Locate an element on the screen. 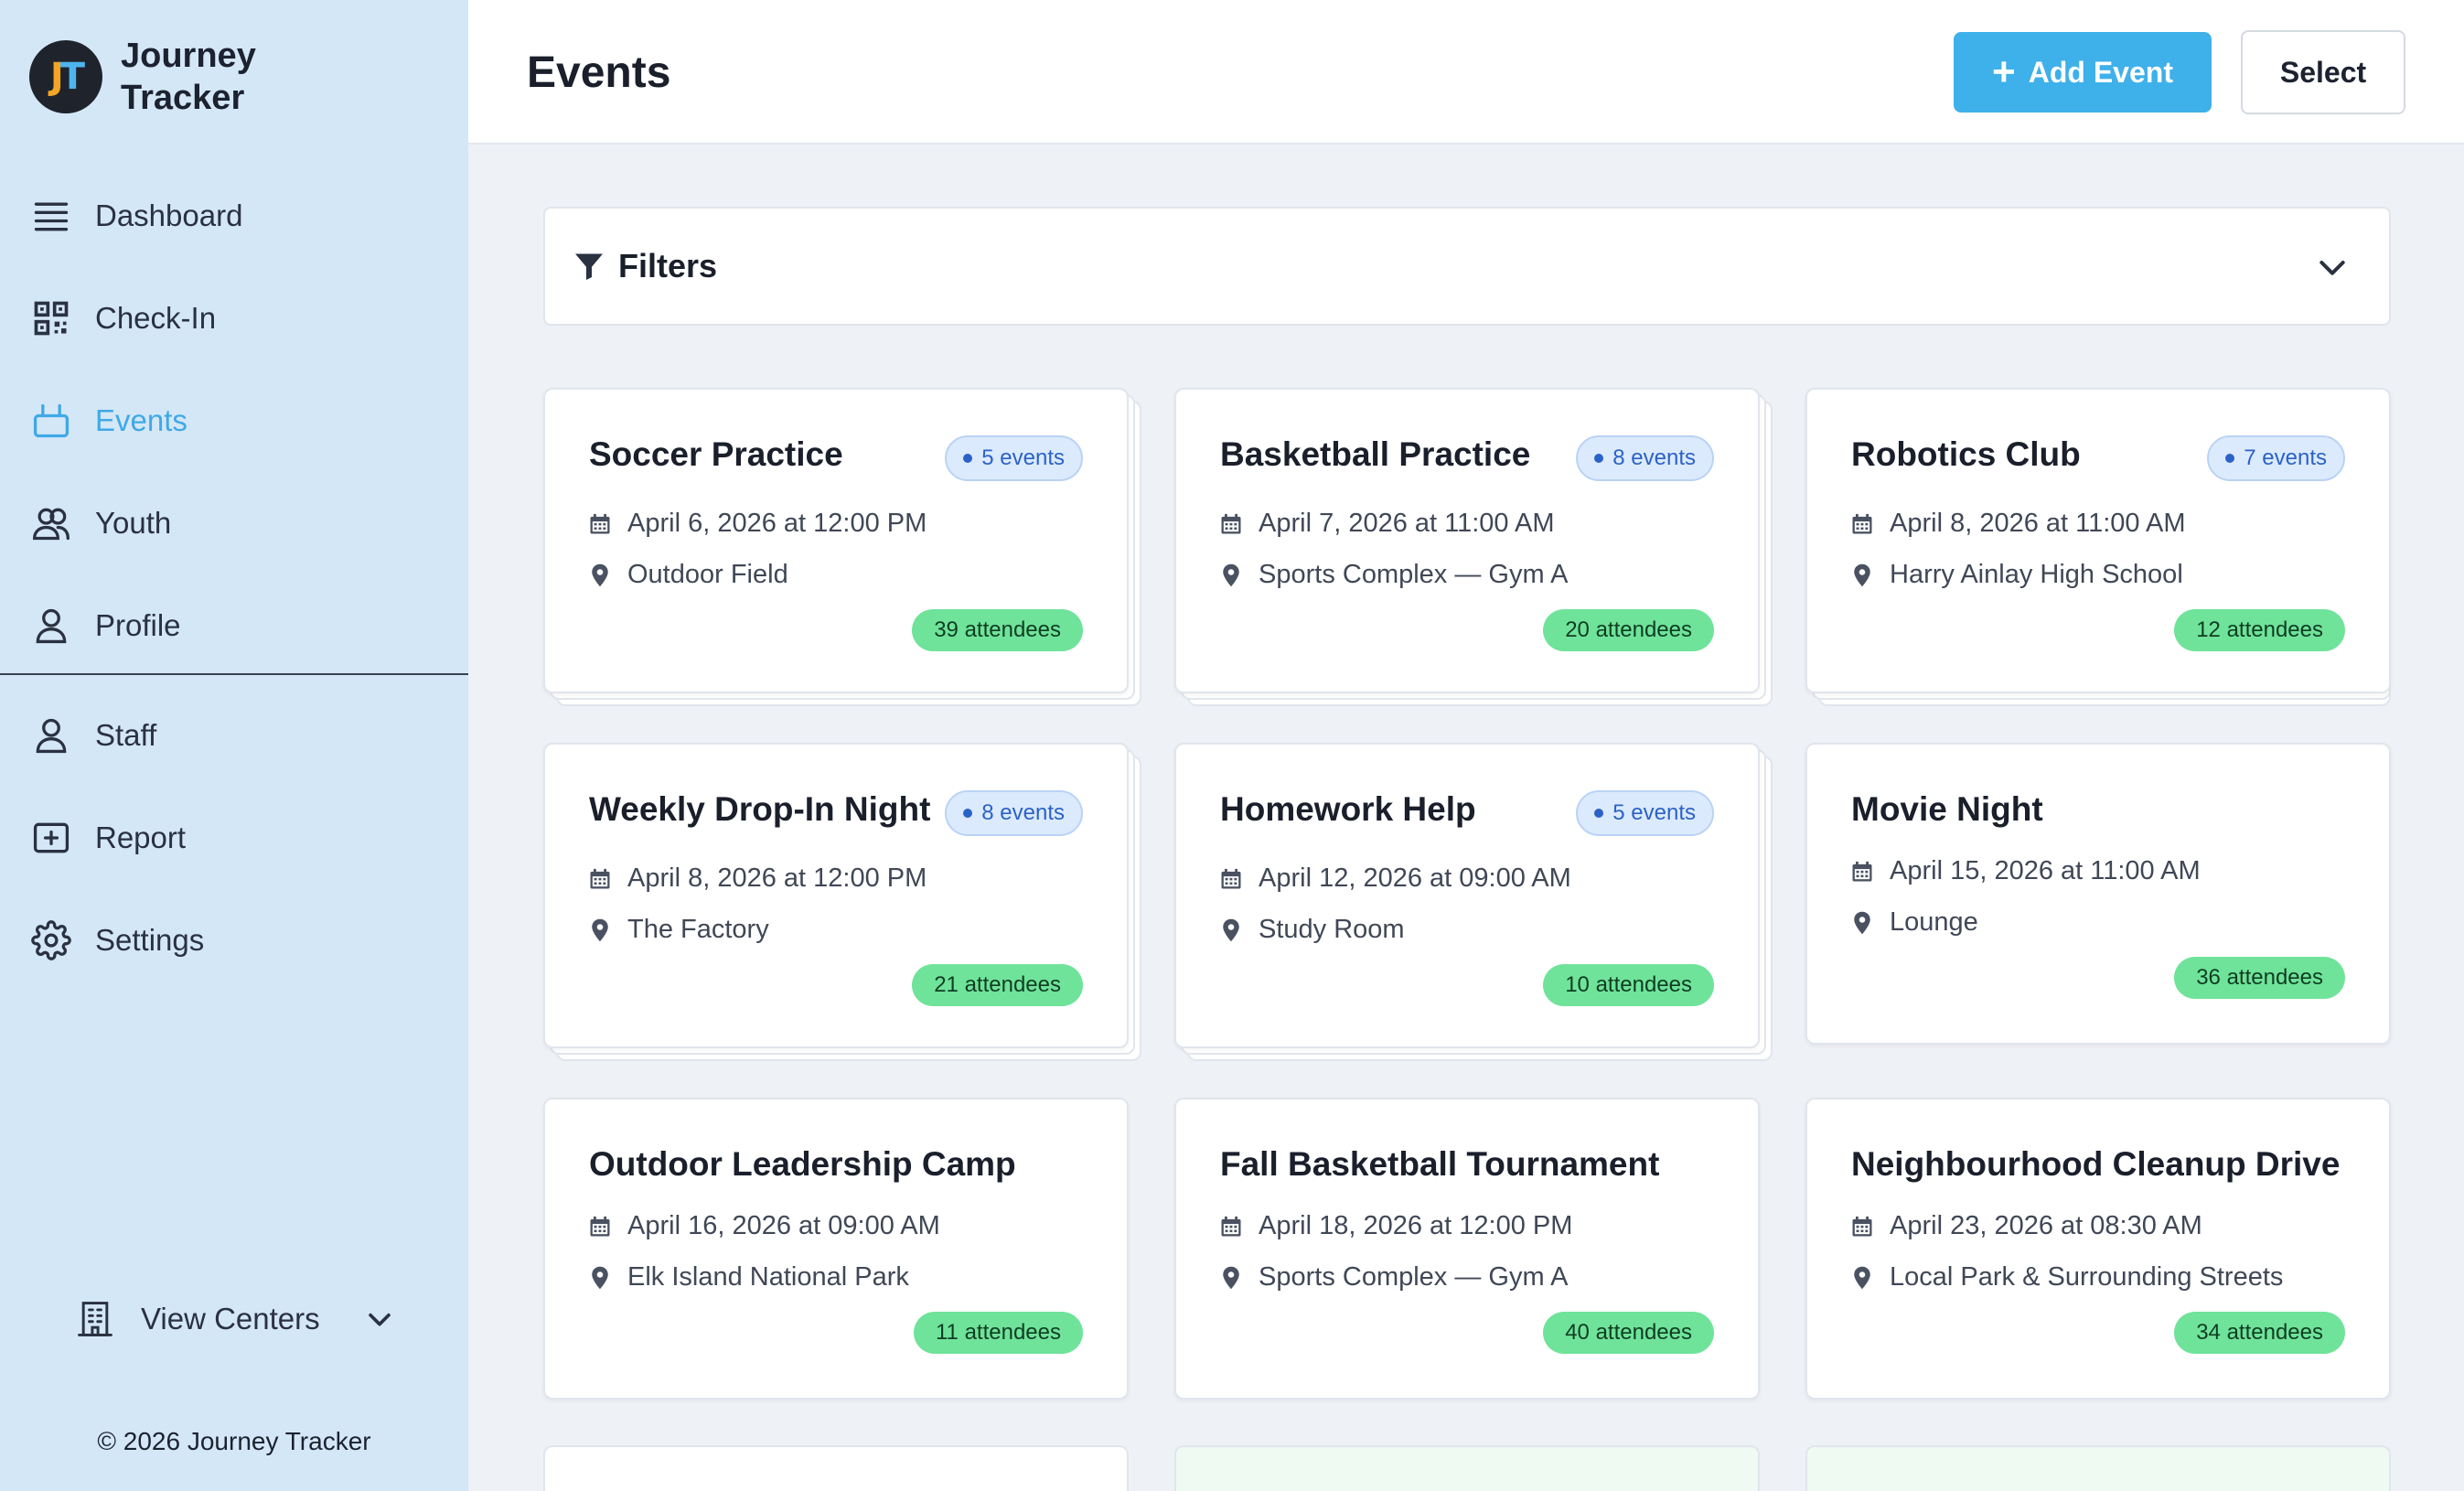 Image resolution: width=2464 pixels, height=1491 pixels. event-location-text: Outdoor Field is located at coordinates (707, 575).